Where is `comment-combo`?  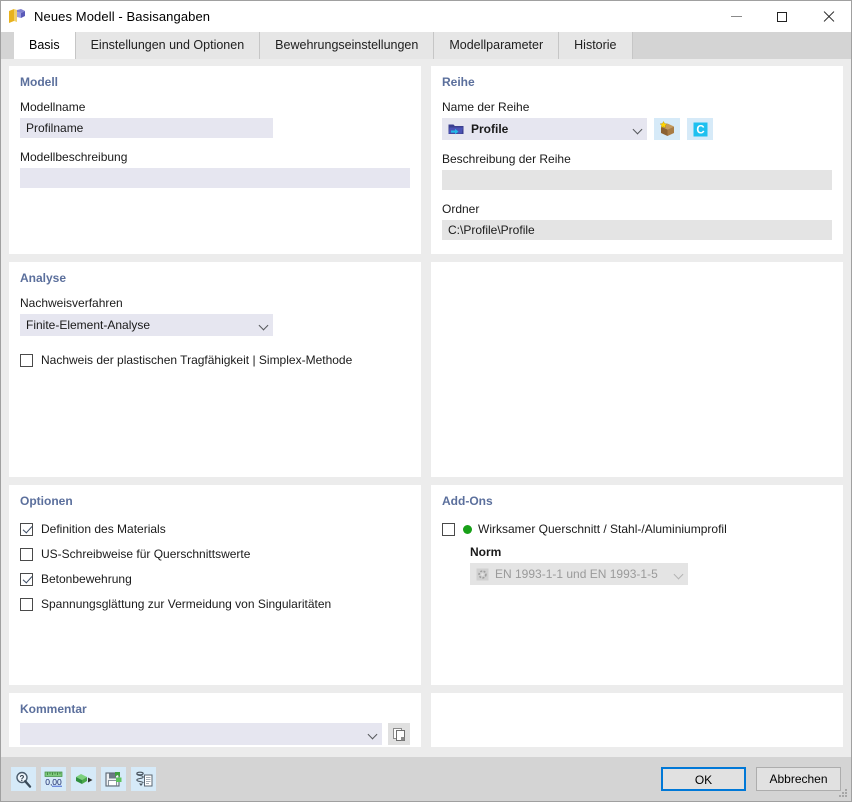
comment-combo is located at coordinates (201, 734).